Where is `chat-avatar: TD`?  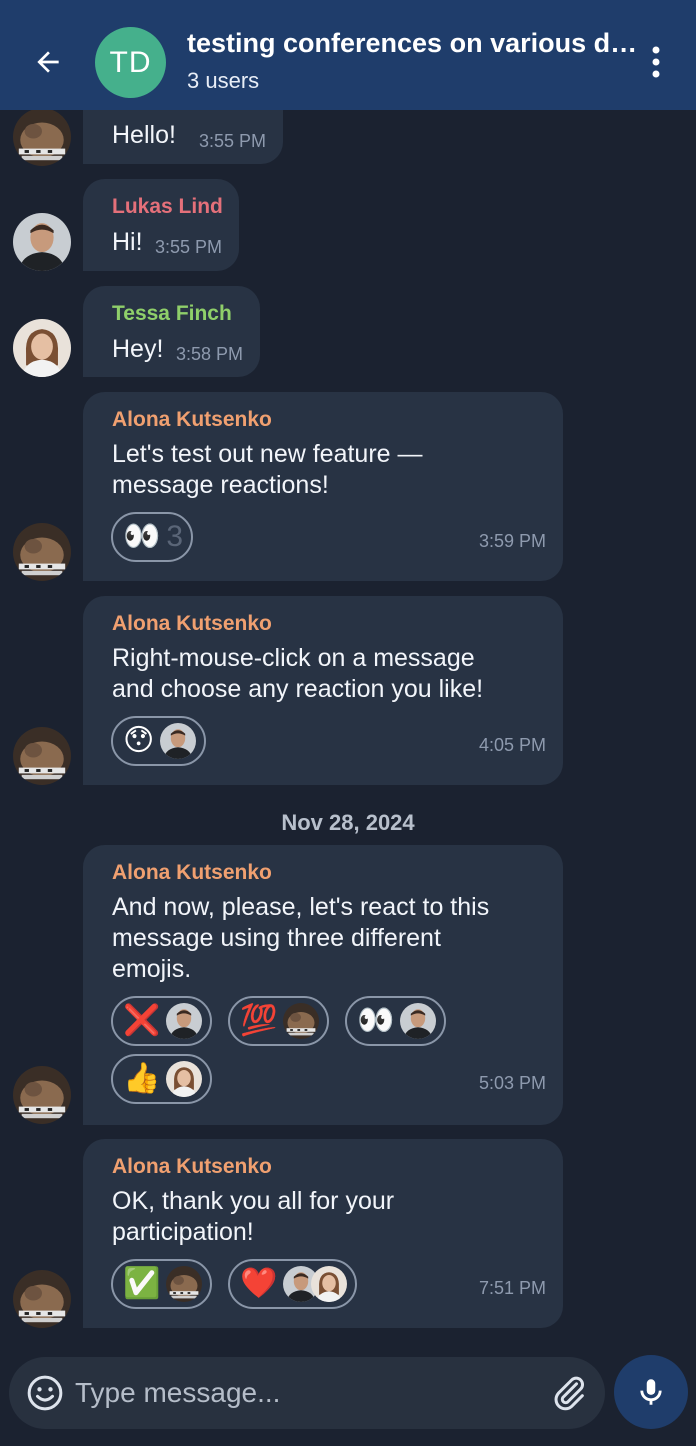 chat-avatar: TD is located at coordinates (130, 62).